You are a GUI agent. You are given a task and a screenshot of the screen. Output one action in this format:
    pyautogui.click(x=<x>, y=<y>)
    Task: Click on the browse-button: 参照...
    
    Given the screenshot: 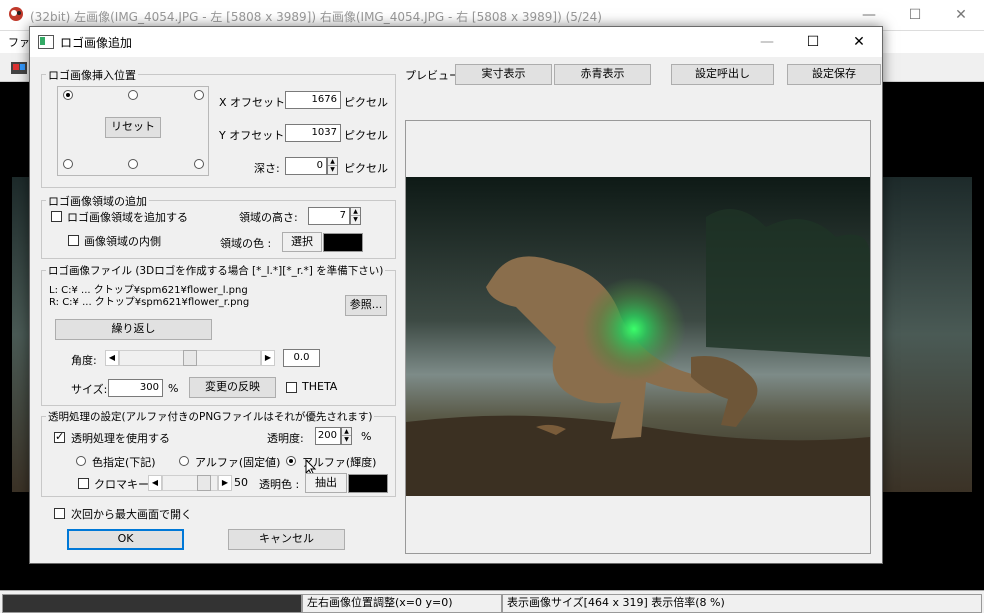 What is the action you would take?
    pyautogui.click(x=366, y=305)
    